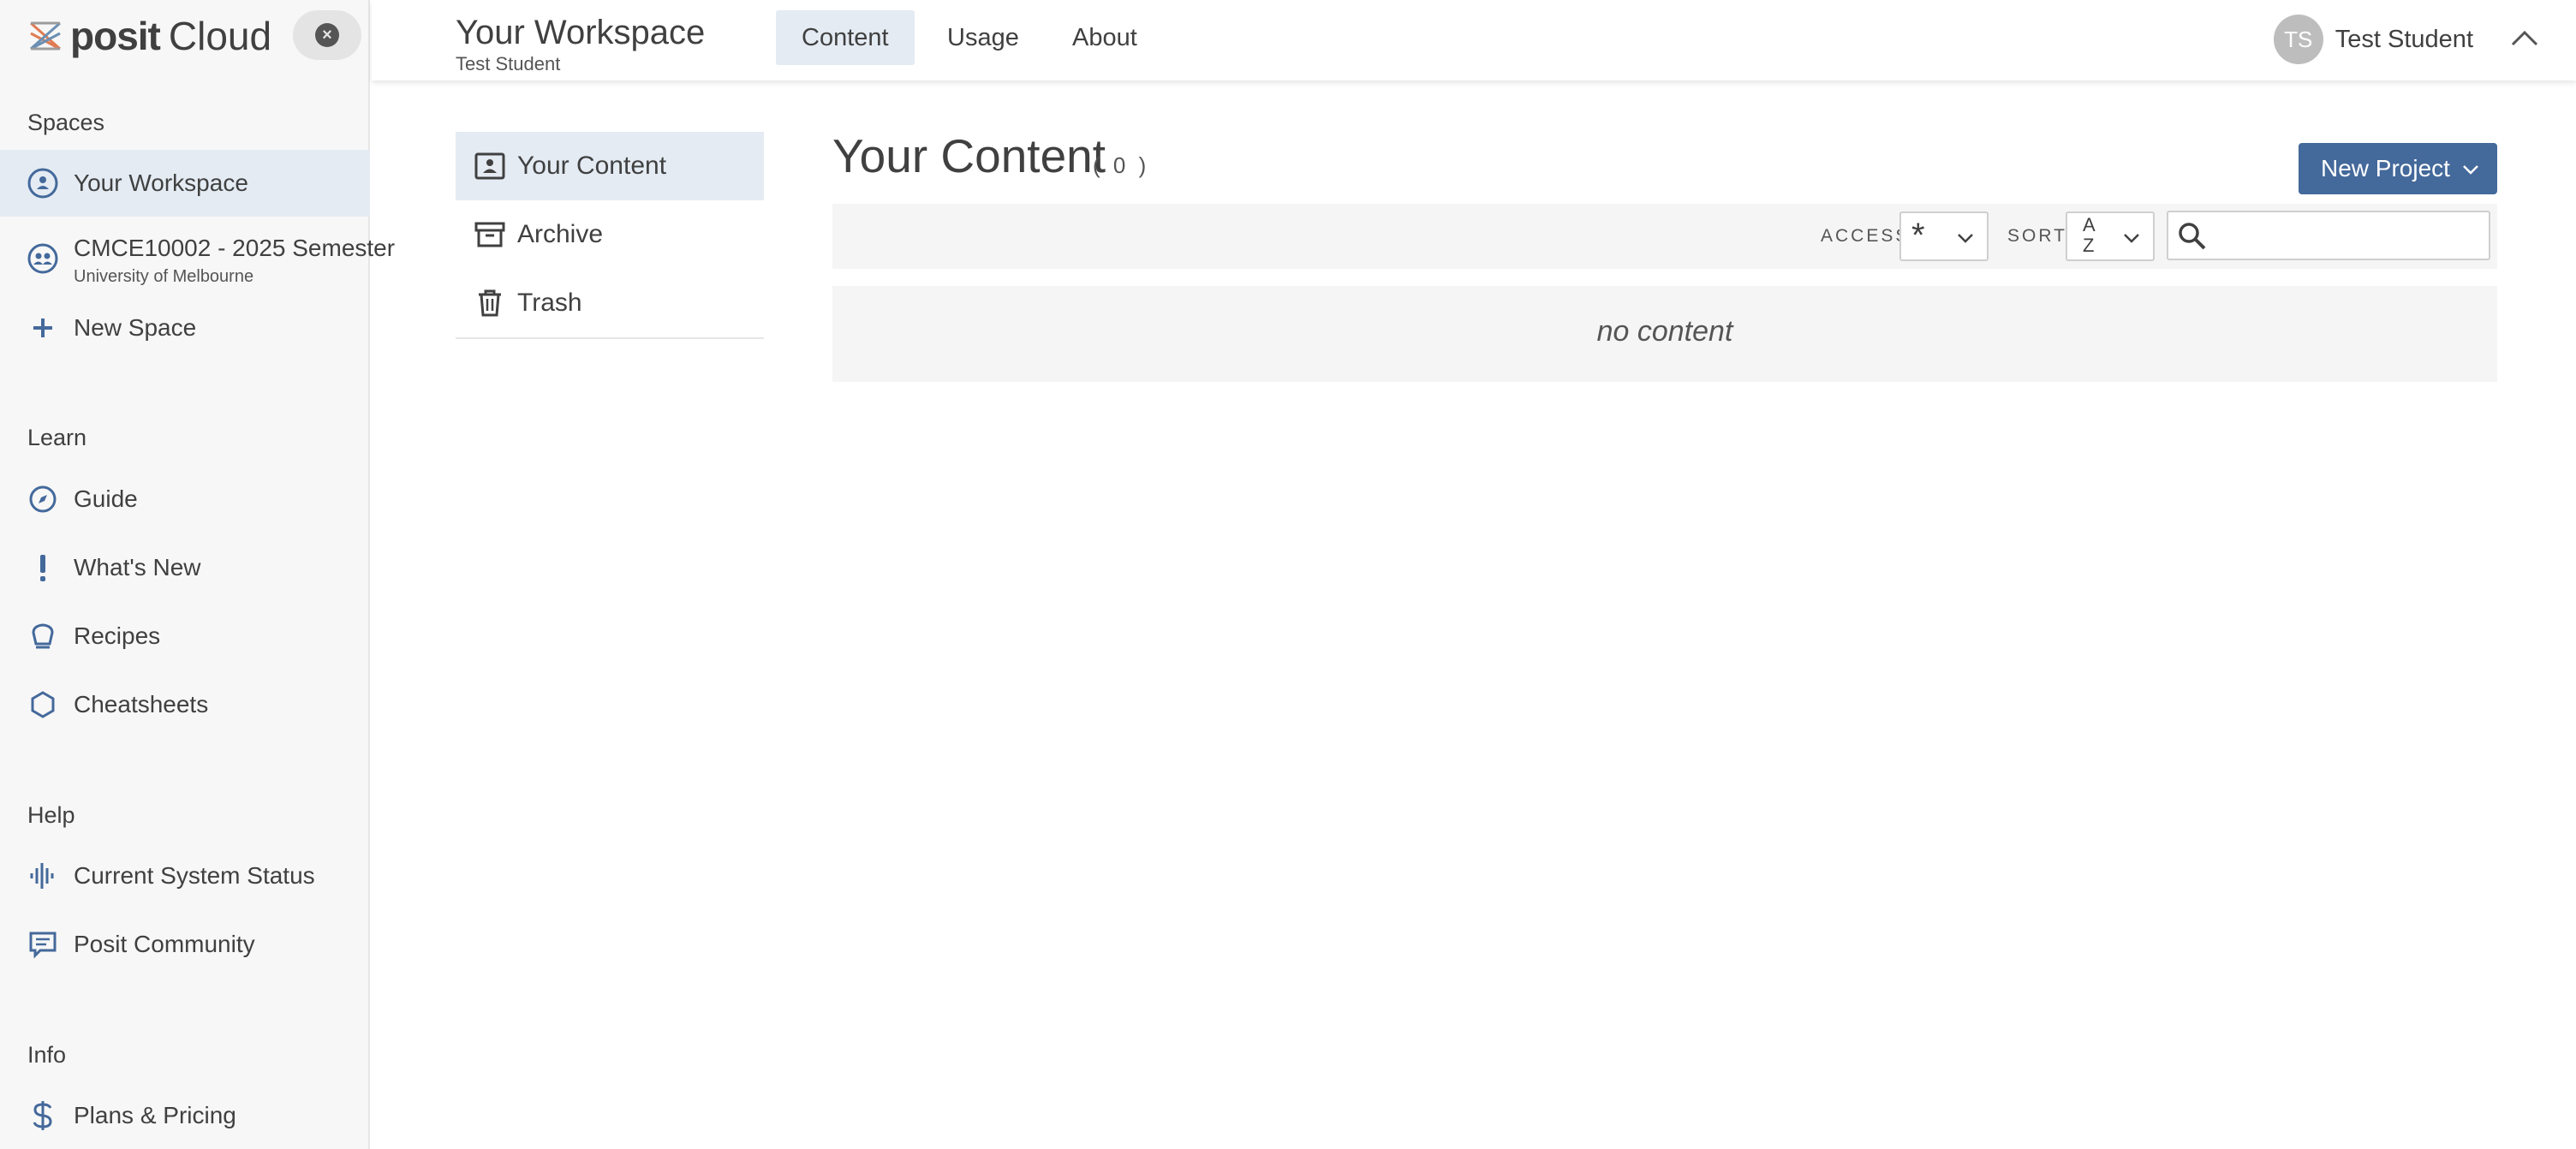 This screenshot has height=1149, width=2576. I want to click on content-nav-your-content: Your Content, so click(610, 166).